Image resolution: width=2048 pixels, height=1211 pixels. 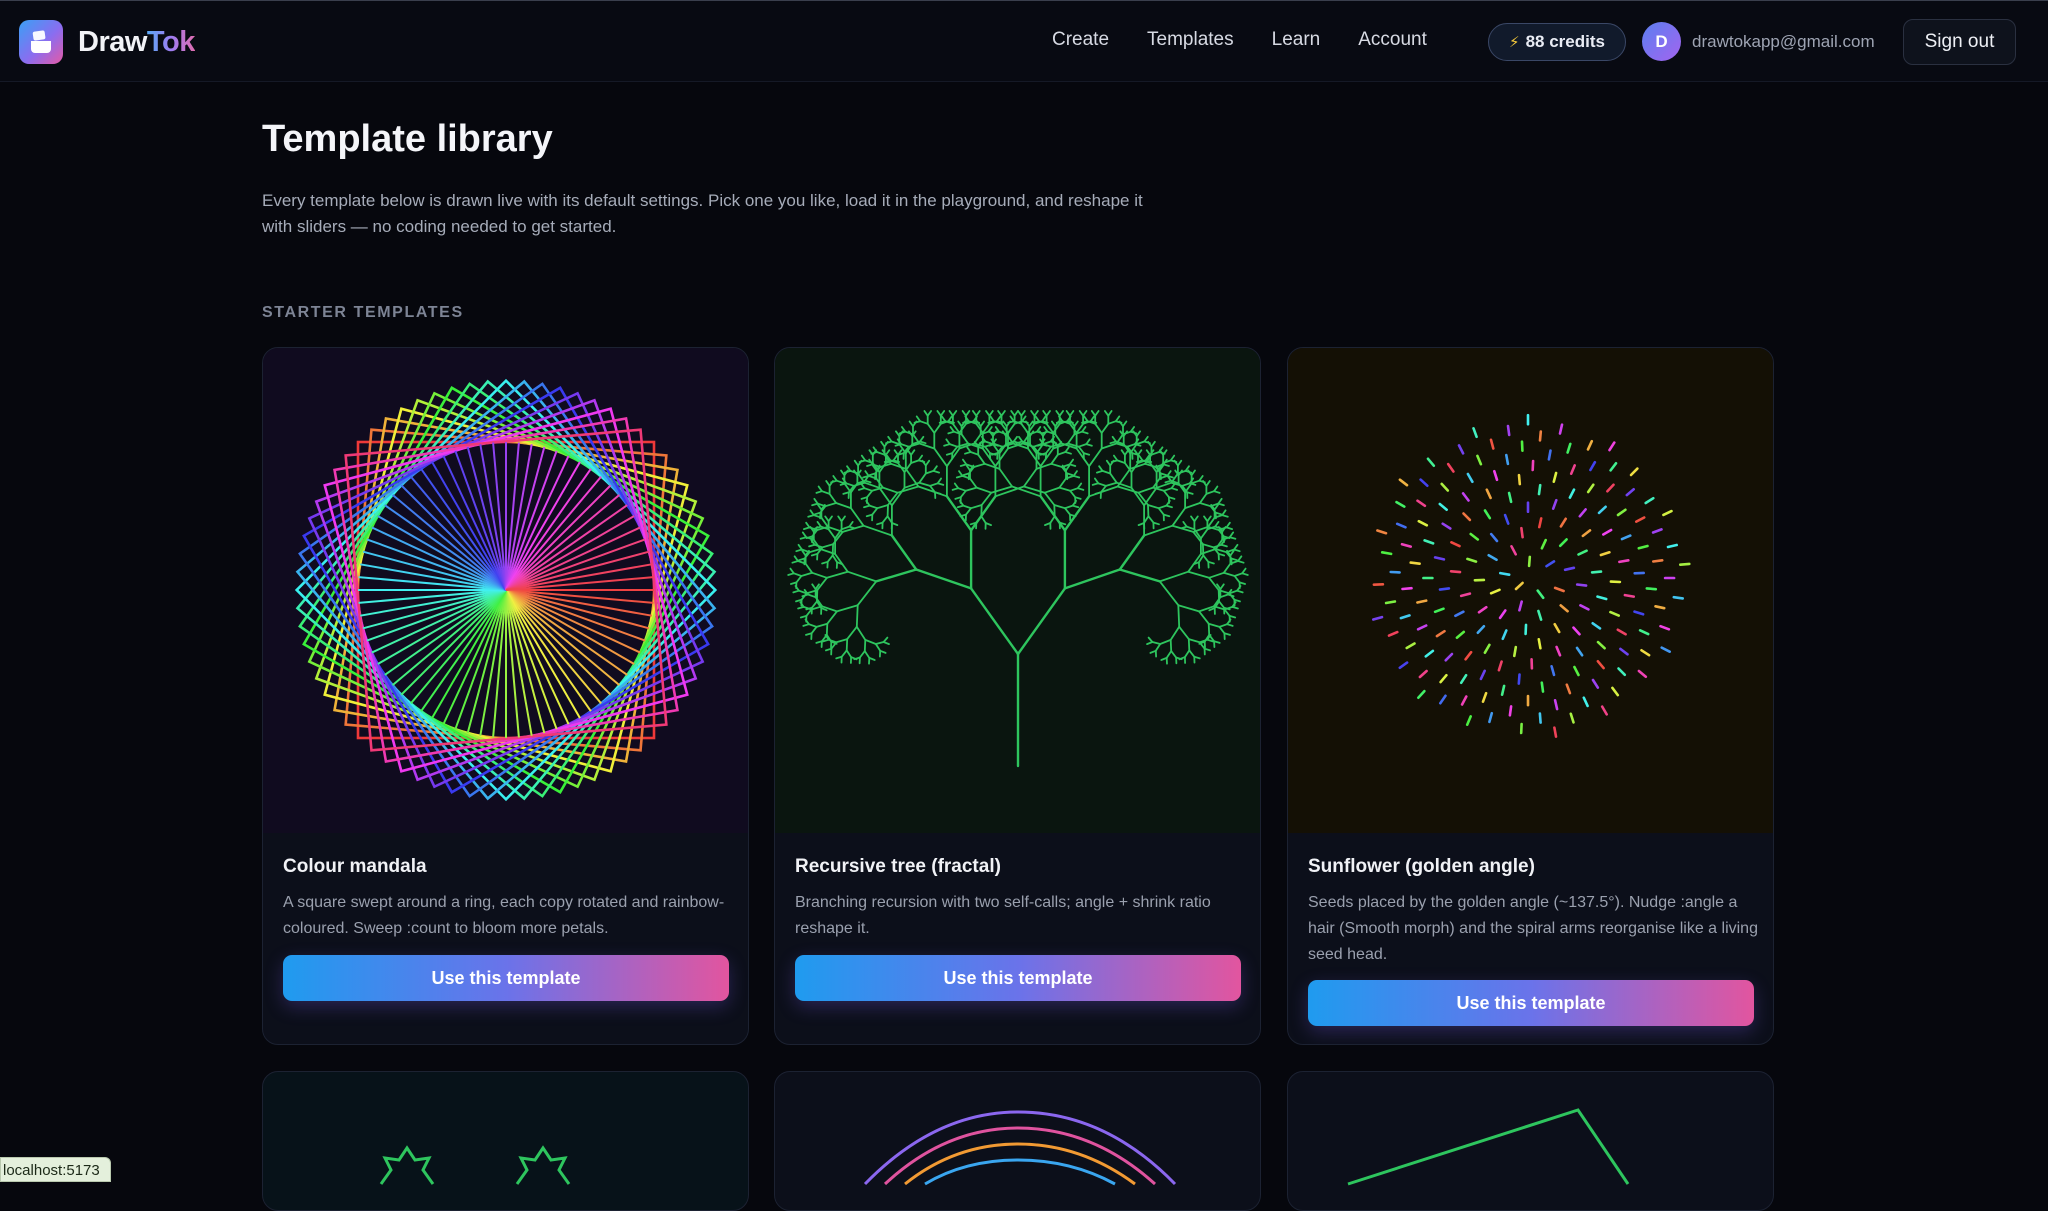 I want to click on main-nav: Create Templates Learn Account, so click(x=1258, y=40).